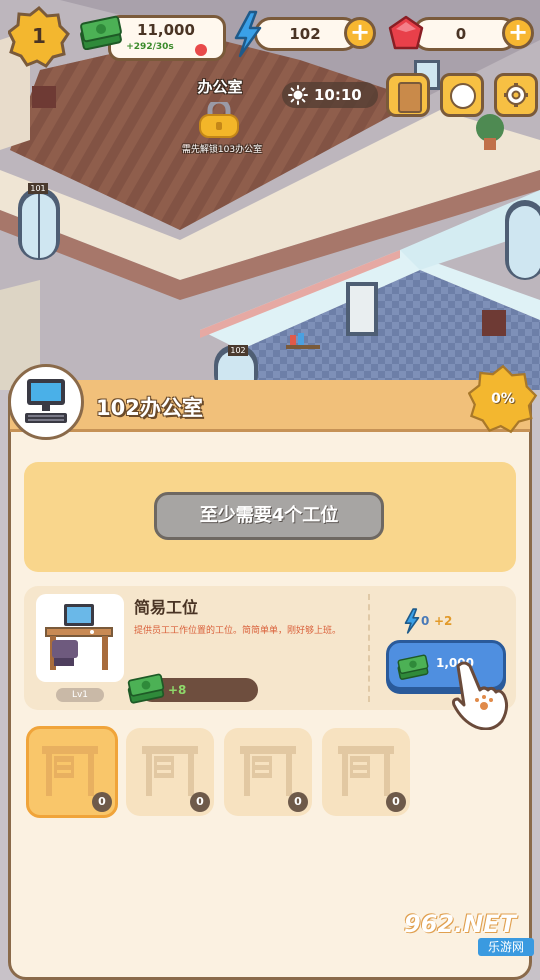 The height and width of the screenshot is (980, 540). Describe the element at coordinates (338, 95) in the screenshot. I see `clock-time: 10:10` at that location.